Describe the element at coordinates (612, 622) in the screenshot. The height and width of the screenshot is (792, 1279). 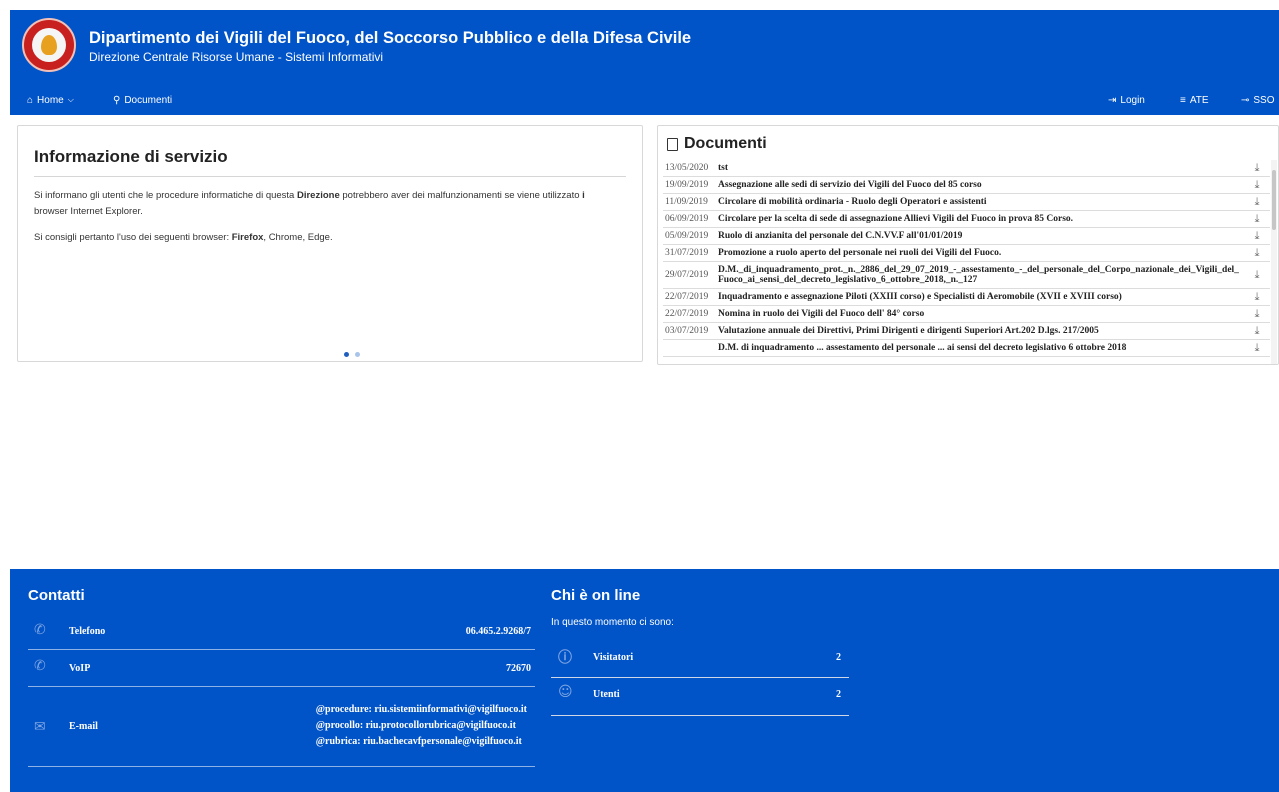
I see `online-subtitle: In questo momento ci sono:` at that location.